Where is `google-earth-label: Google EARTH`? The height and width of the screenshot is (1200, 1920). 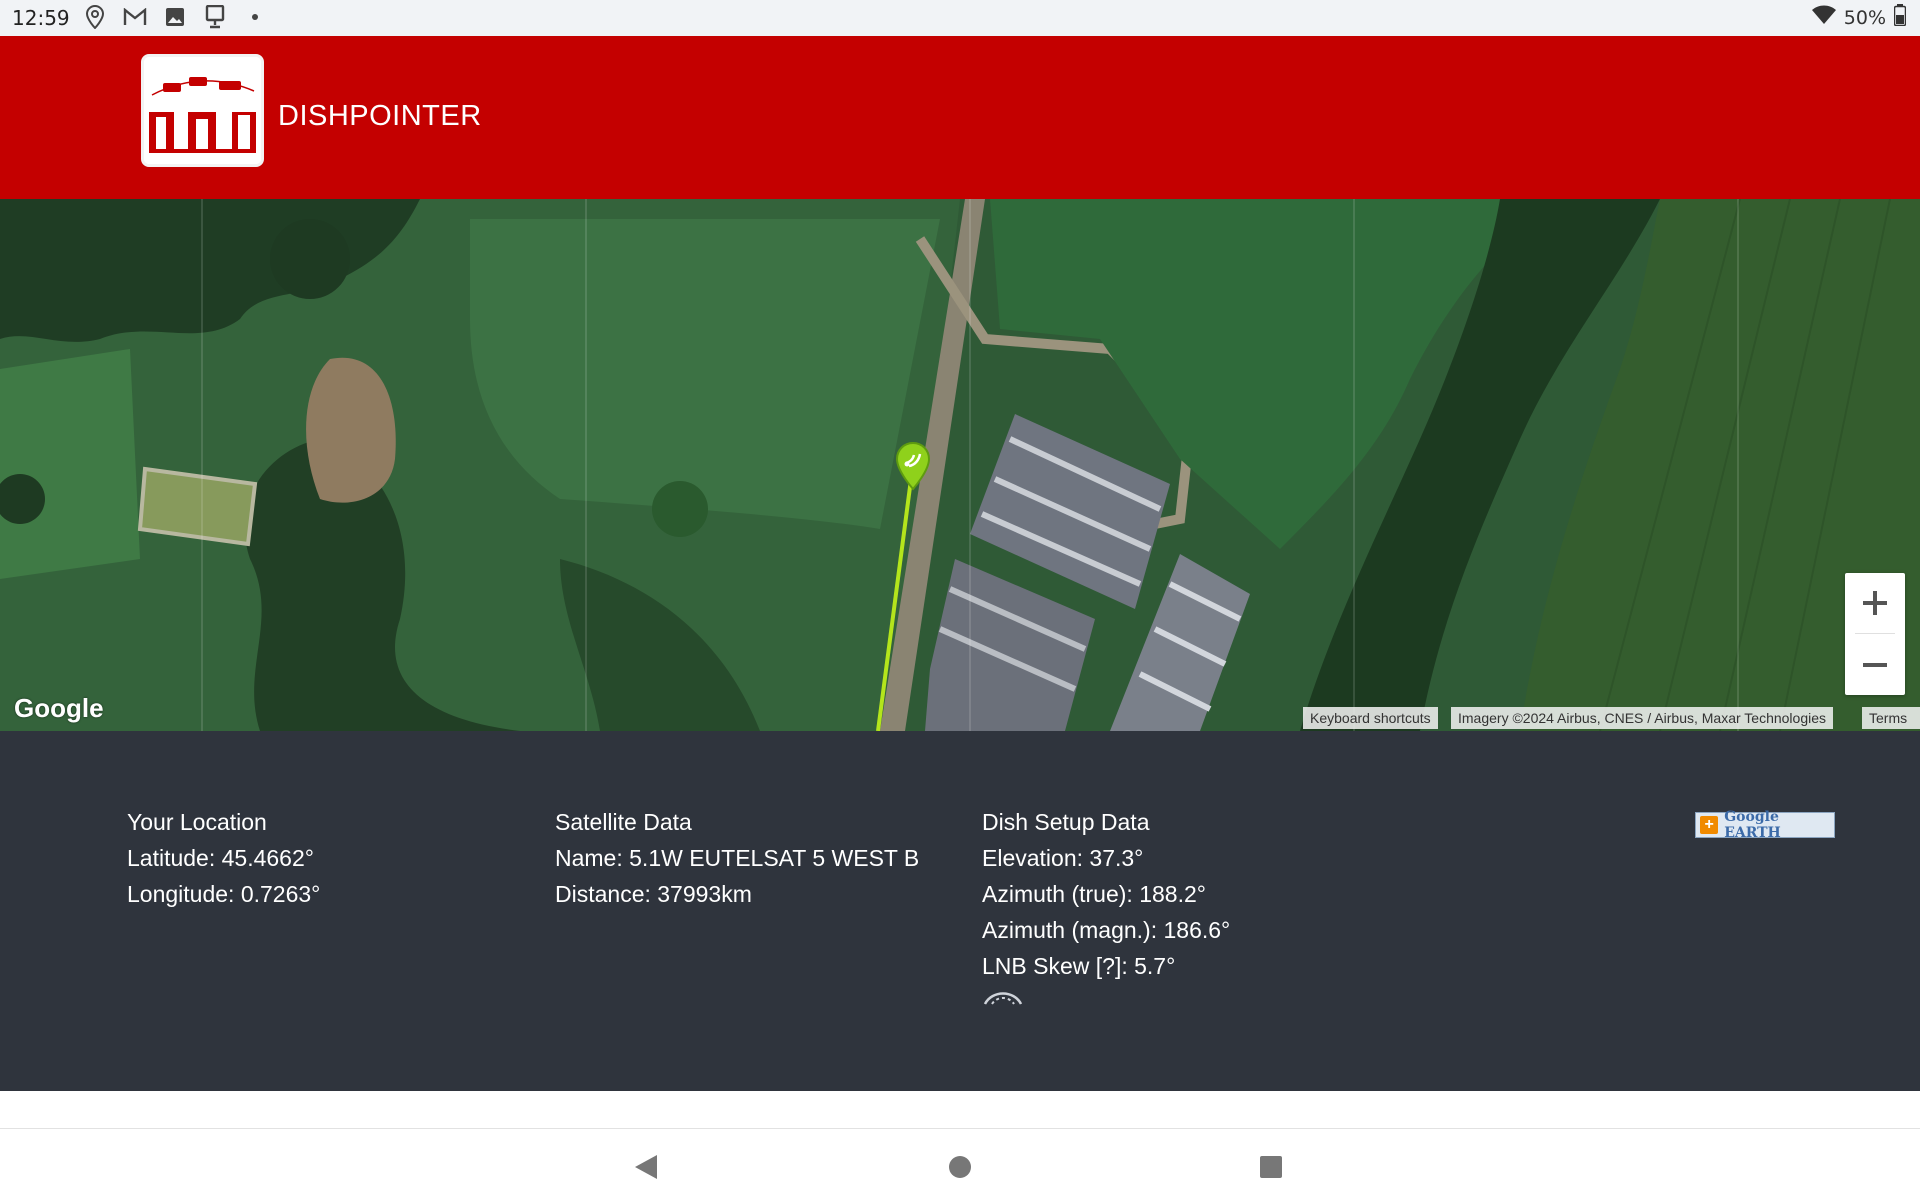
google-earth-label: Google EARTH is located at coordinates (1752, 825).